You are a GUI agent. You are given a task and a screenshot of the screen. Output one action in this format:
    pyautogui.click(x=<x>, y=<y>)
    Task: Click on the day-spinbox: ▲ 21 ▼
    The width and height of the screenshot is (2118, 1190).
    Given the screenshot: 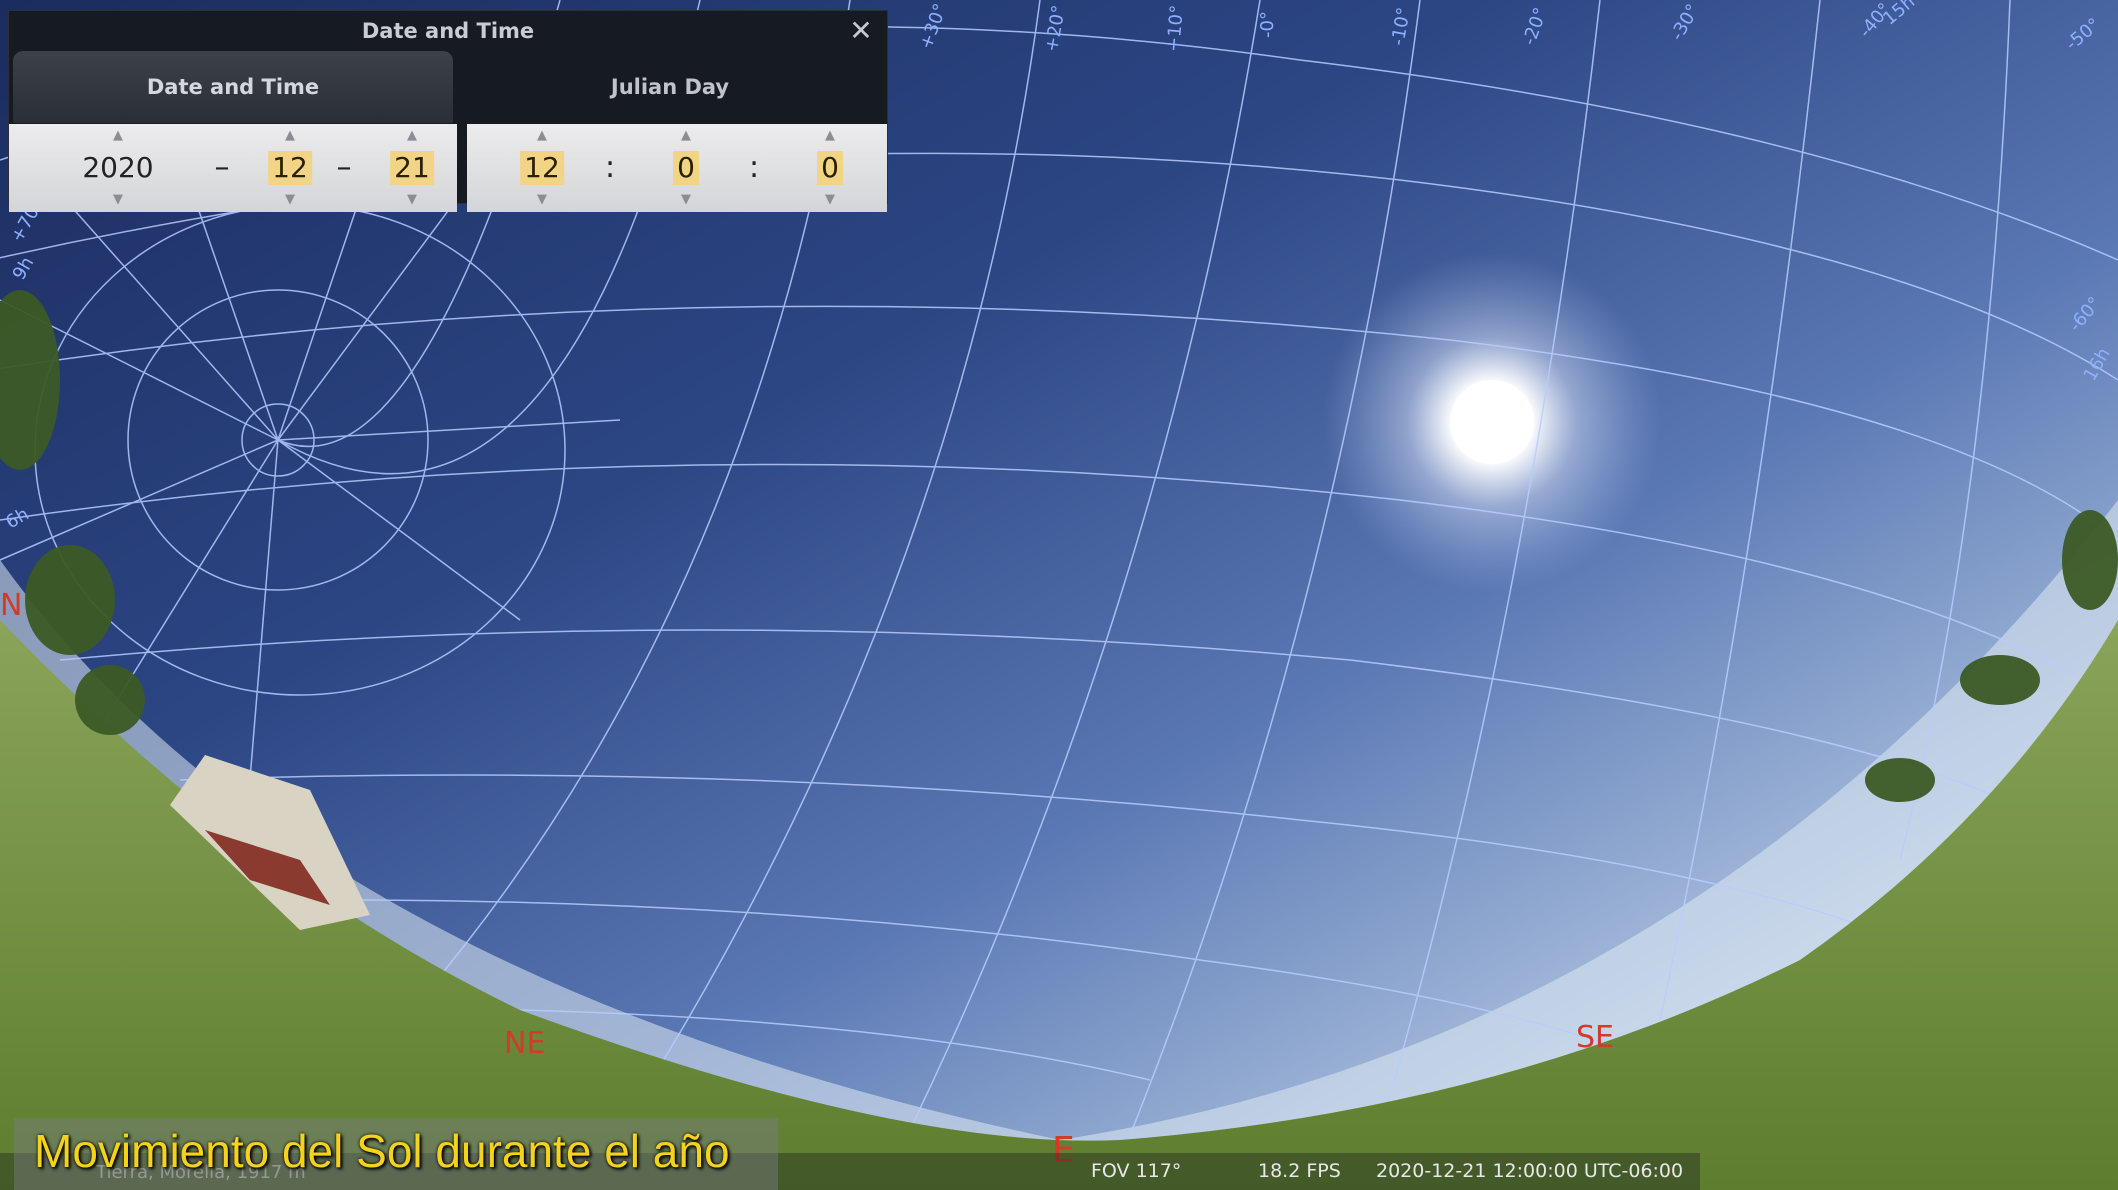 What is the action you would take?
    pyautogui.click(x=412, y=168)
    